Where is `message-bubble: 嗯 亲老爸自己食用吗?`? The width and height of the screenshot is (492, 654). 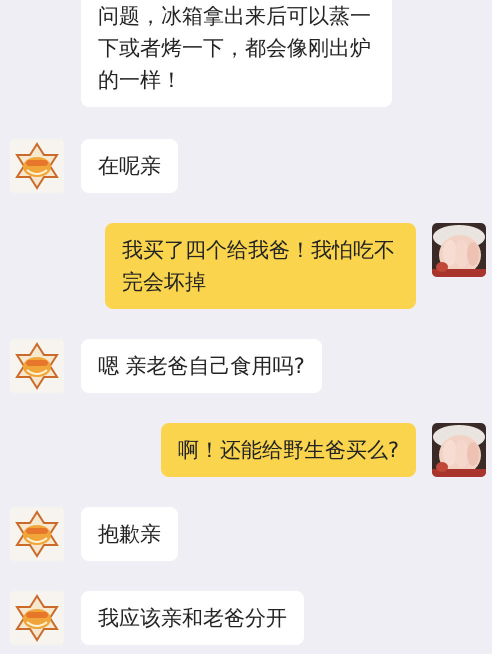
message-bubble: 嗯 亲老爸自己食用吗? is located at coordinates (201, 366).